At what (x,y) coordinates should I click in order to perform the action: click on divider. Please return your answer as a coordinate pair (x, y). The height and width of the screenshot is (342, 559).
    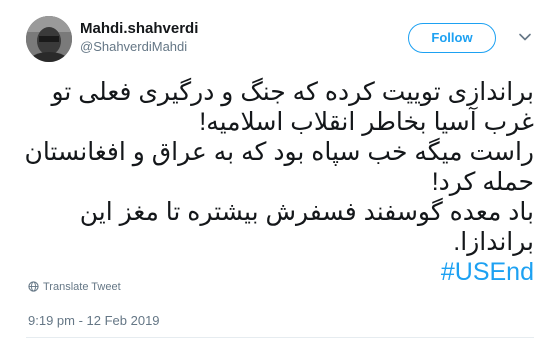
    Looking at the image, I should click on (280, 337).